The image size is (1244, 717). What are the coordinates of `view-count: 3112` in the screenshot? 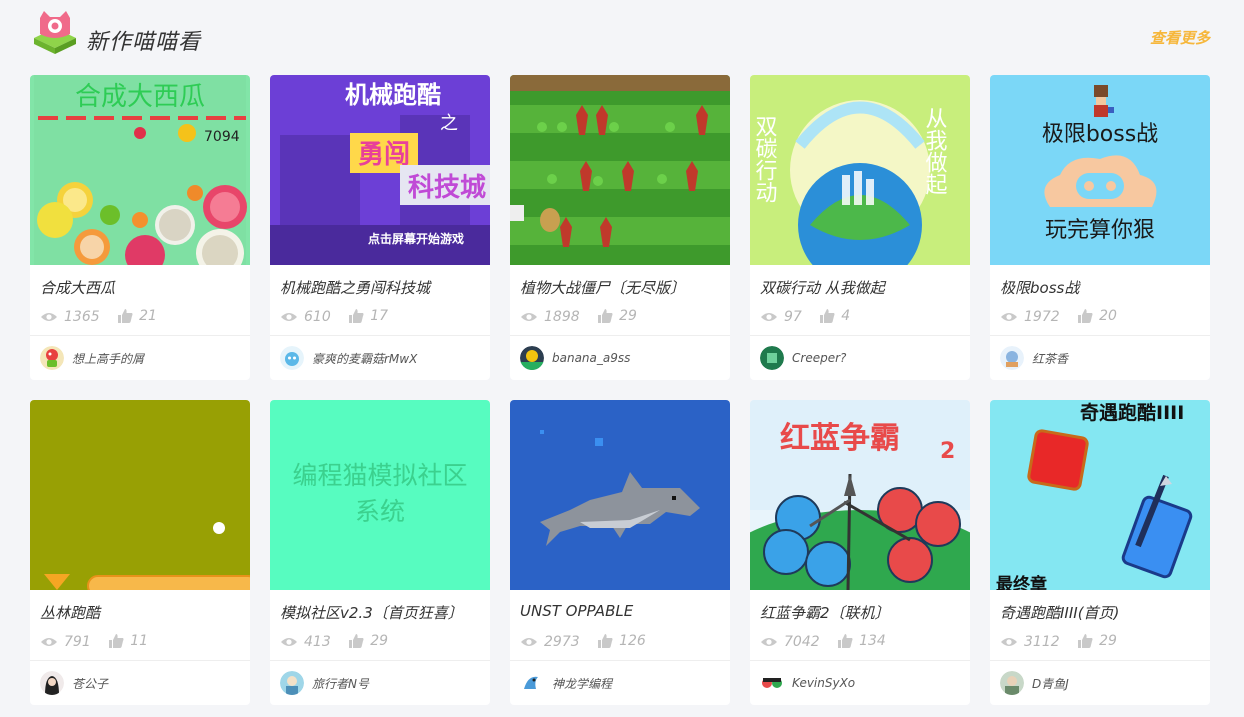 It's located at (1030, 642).